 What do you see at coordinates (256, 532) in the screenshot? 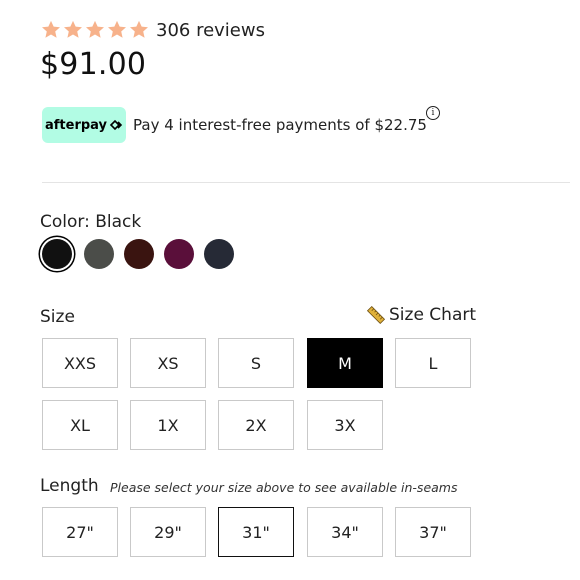
I see `length-option-31: 31"` at bounding box center [256, 532].